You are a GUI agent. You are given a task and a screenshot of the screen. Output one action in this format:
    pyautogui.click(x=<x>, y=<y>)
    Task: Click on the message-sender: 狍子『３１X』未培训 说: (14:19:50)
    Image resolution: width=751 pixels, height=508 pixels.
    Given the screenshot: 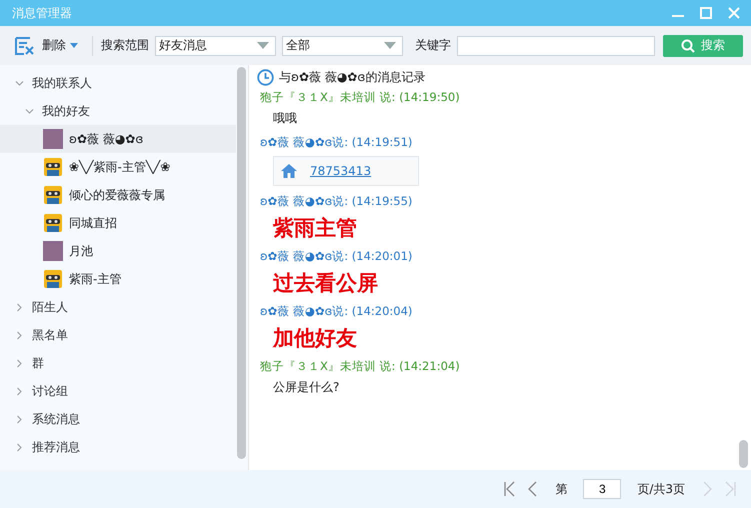 What is the action you would take?
    pyautogui.click(x=360, y=97)
    